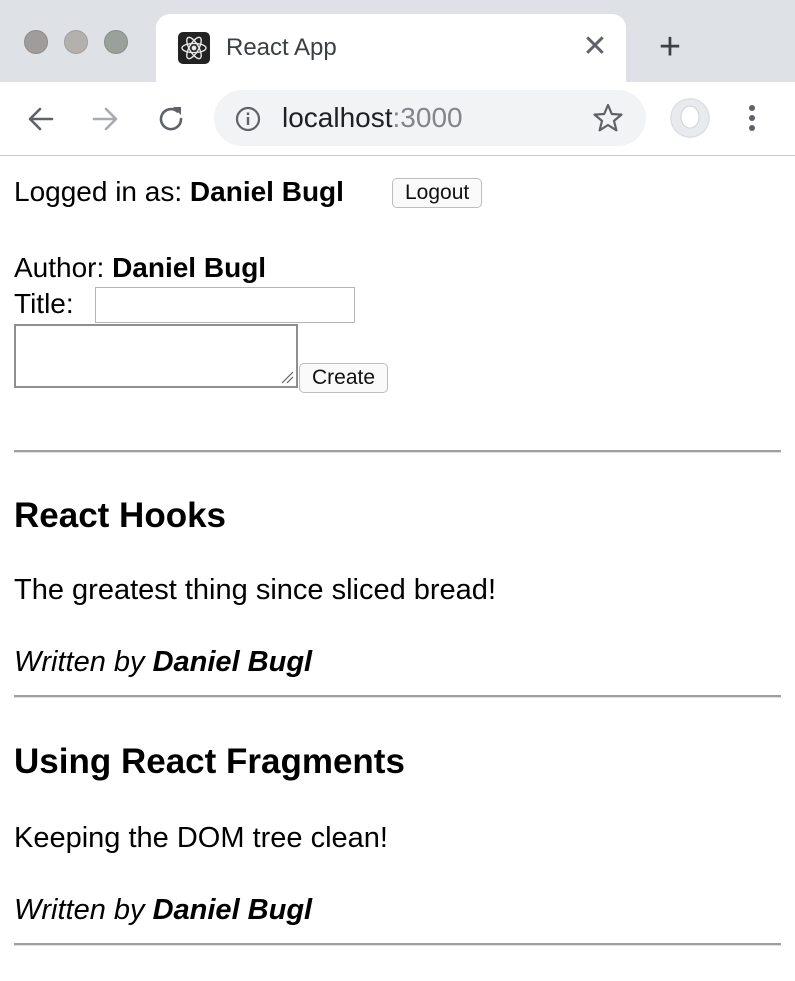 Image resolution: width=795 pixels, height=981 pixels. Describe the element at coordinates (171, 119) in the screenshot. I see `reload-icon` at that location.